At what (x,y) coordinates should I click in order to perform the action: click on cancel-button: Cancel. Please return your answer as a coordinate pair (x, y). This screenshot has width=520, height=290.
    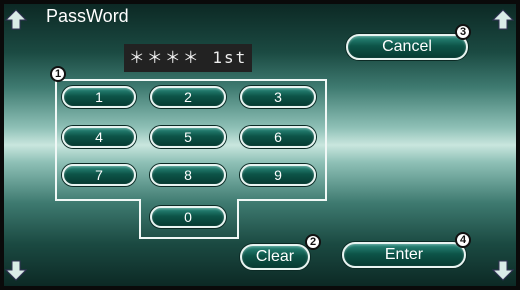
    Looking at the image, I should click on (407, 47).